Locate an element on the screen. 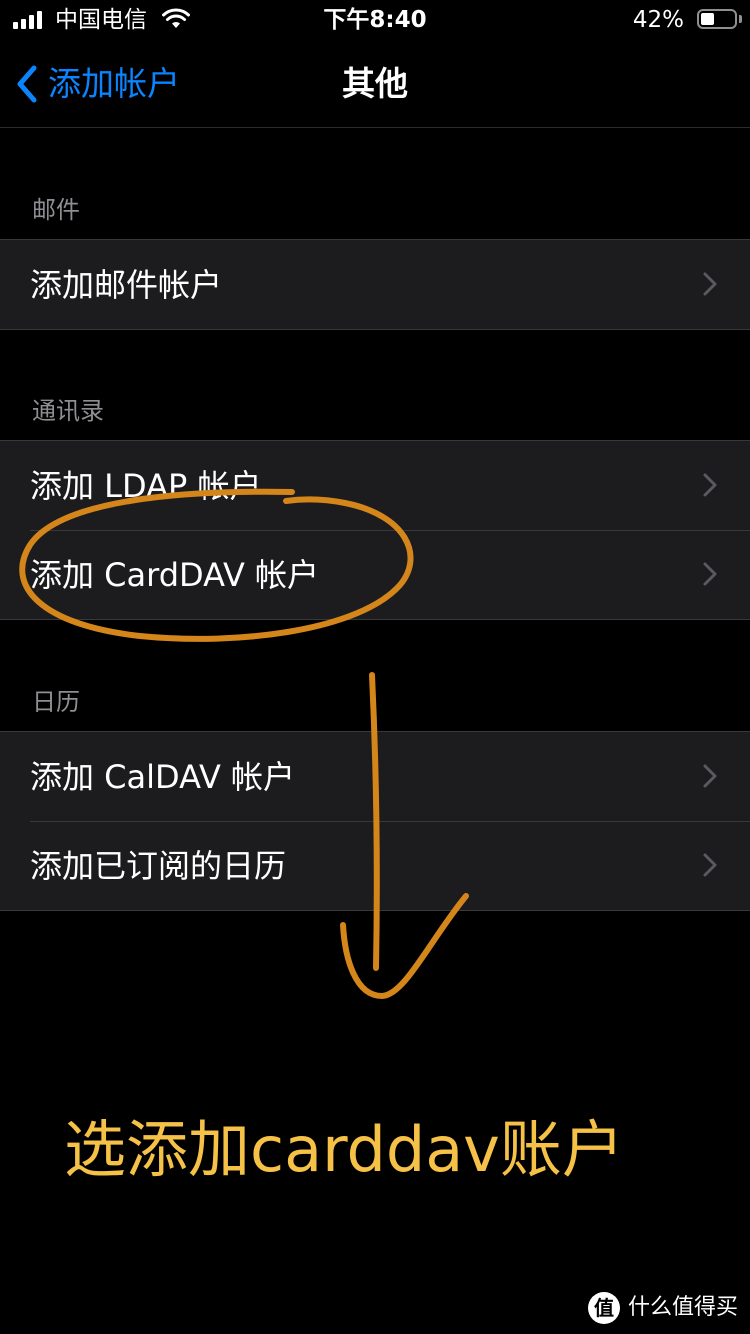  add-caldav-account-row: 添加 CalDAV 帐户 is located at coordinates (375, 776).